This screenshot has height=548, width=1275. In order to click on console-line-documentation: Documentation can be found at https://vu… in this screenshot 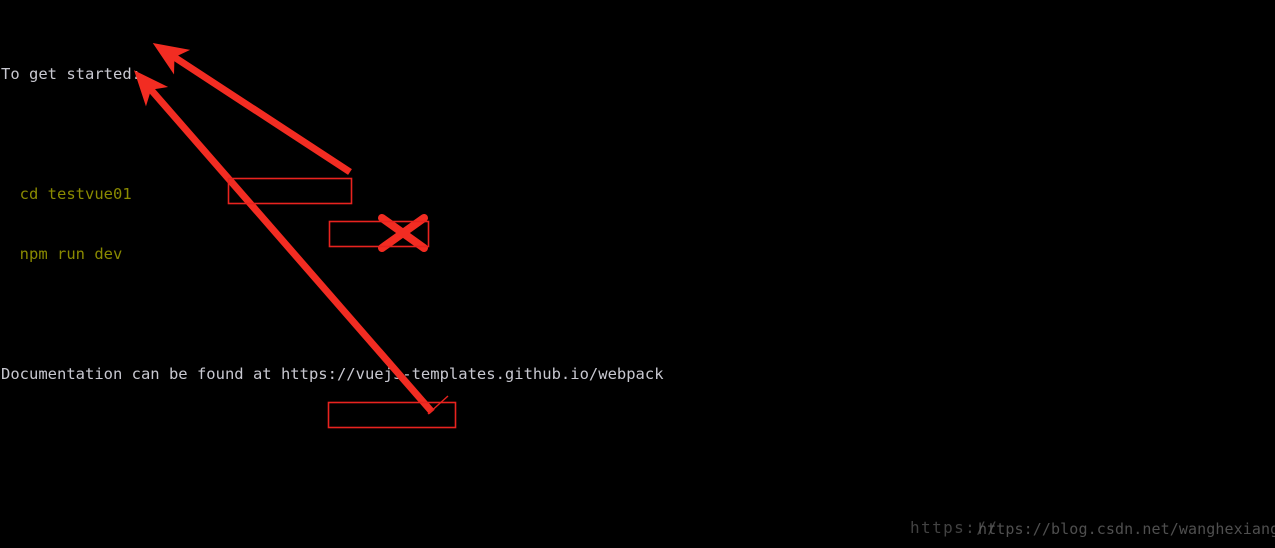, I will do `click(332, 374)`.